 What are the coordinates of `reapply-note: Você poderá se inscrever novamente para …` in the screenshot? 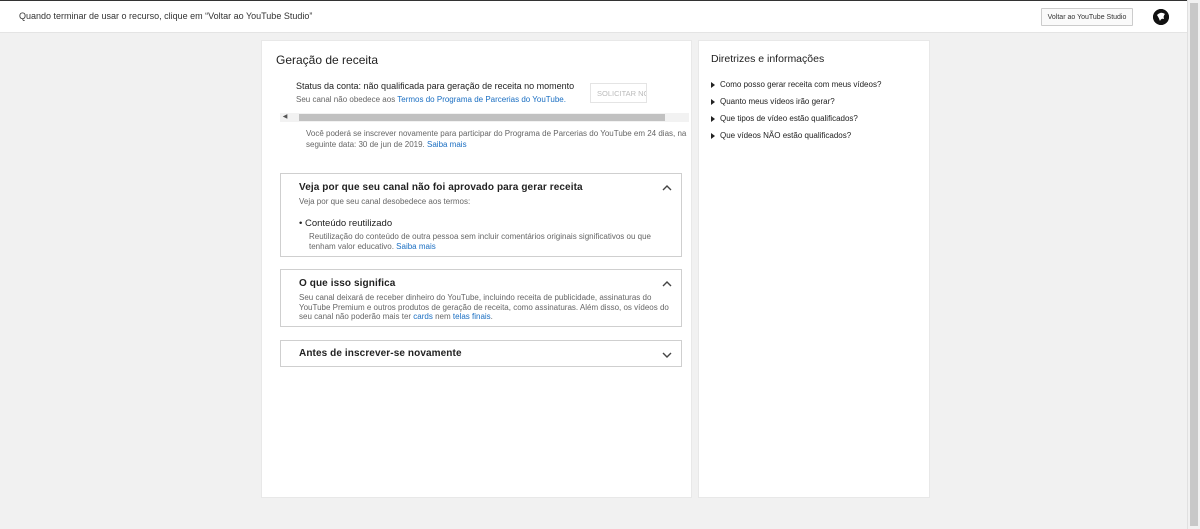 It's located at (499, 139).